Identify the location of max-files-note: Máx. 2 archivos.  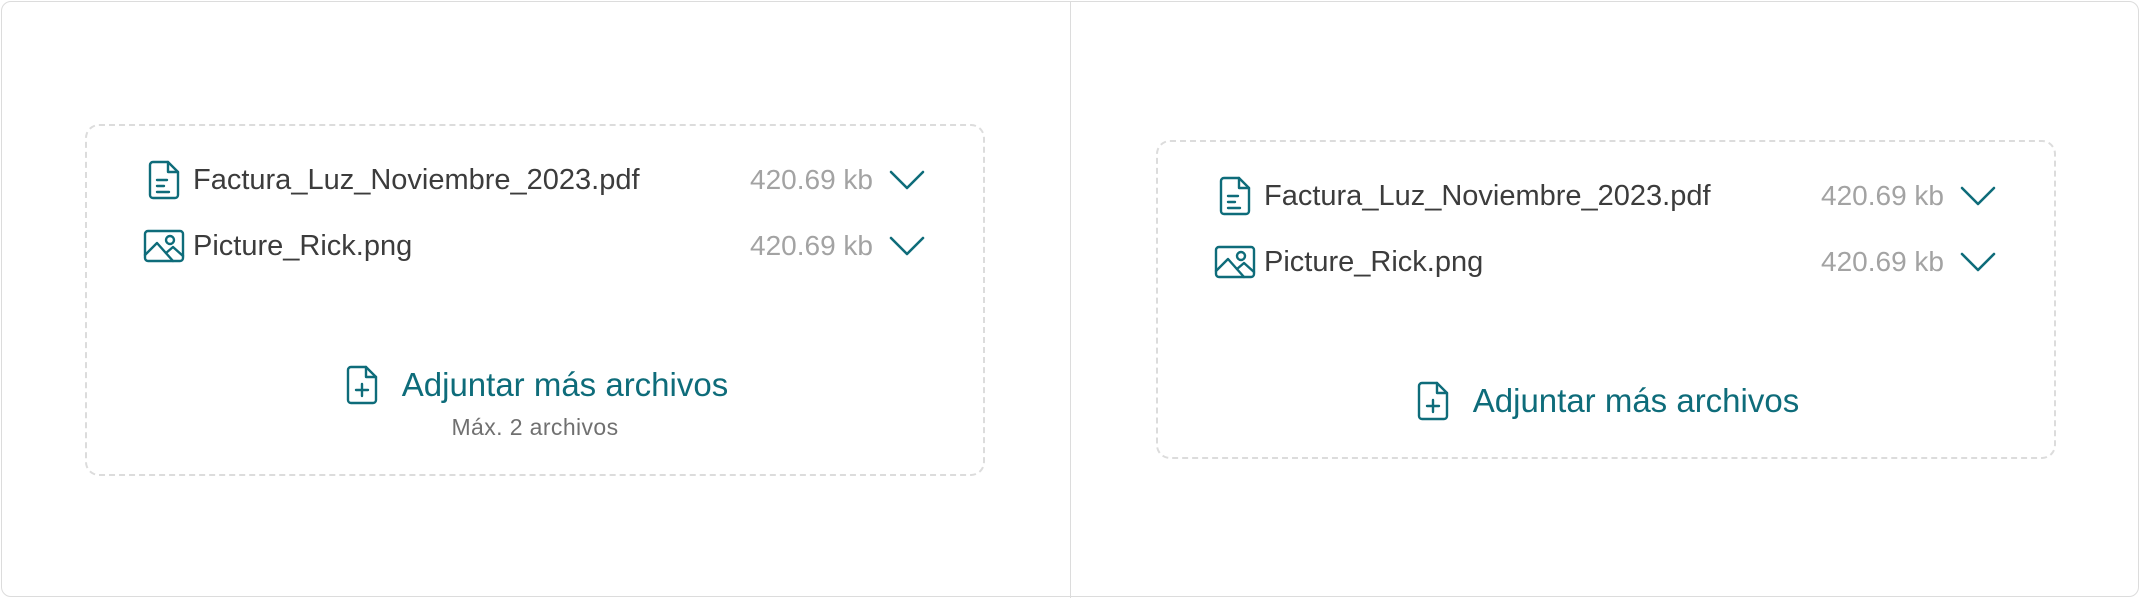
(535, 427).